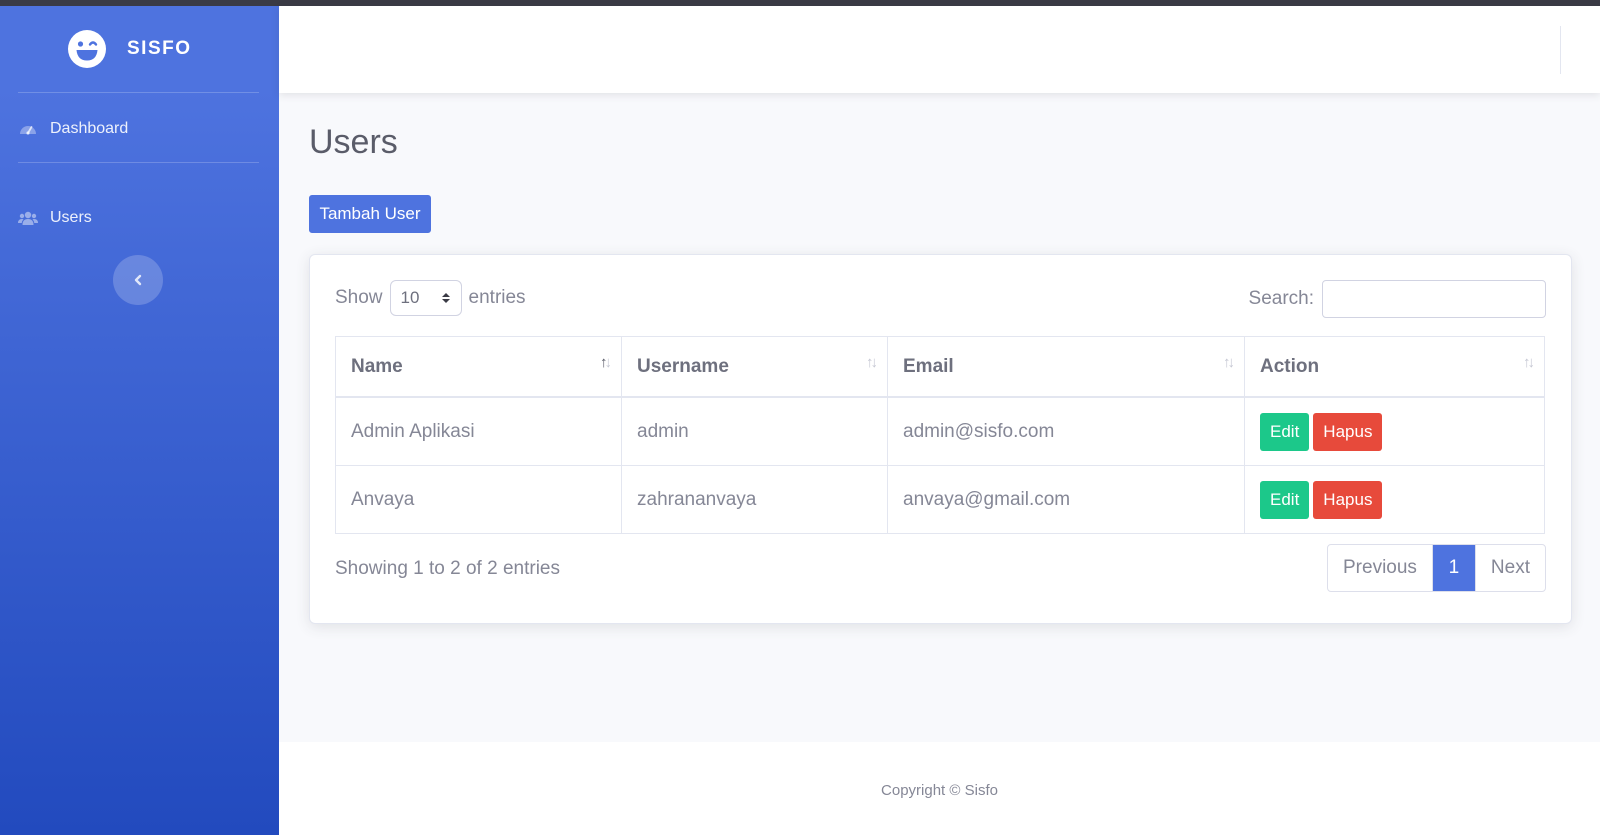 Image resolution: width=1600 pixels, height=835 pixels. I want to click on sidebar-toggle-button, so click(138, 280).